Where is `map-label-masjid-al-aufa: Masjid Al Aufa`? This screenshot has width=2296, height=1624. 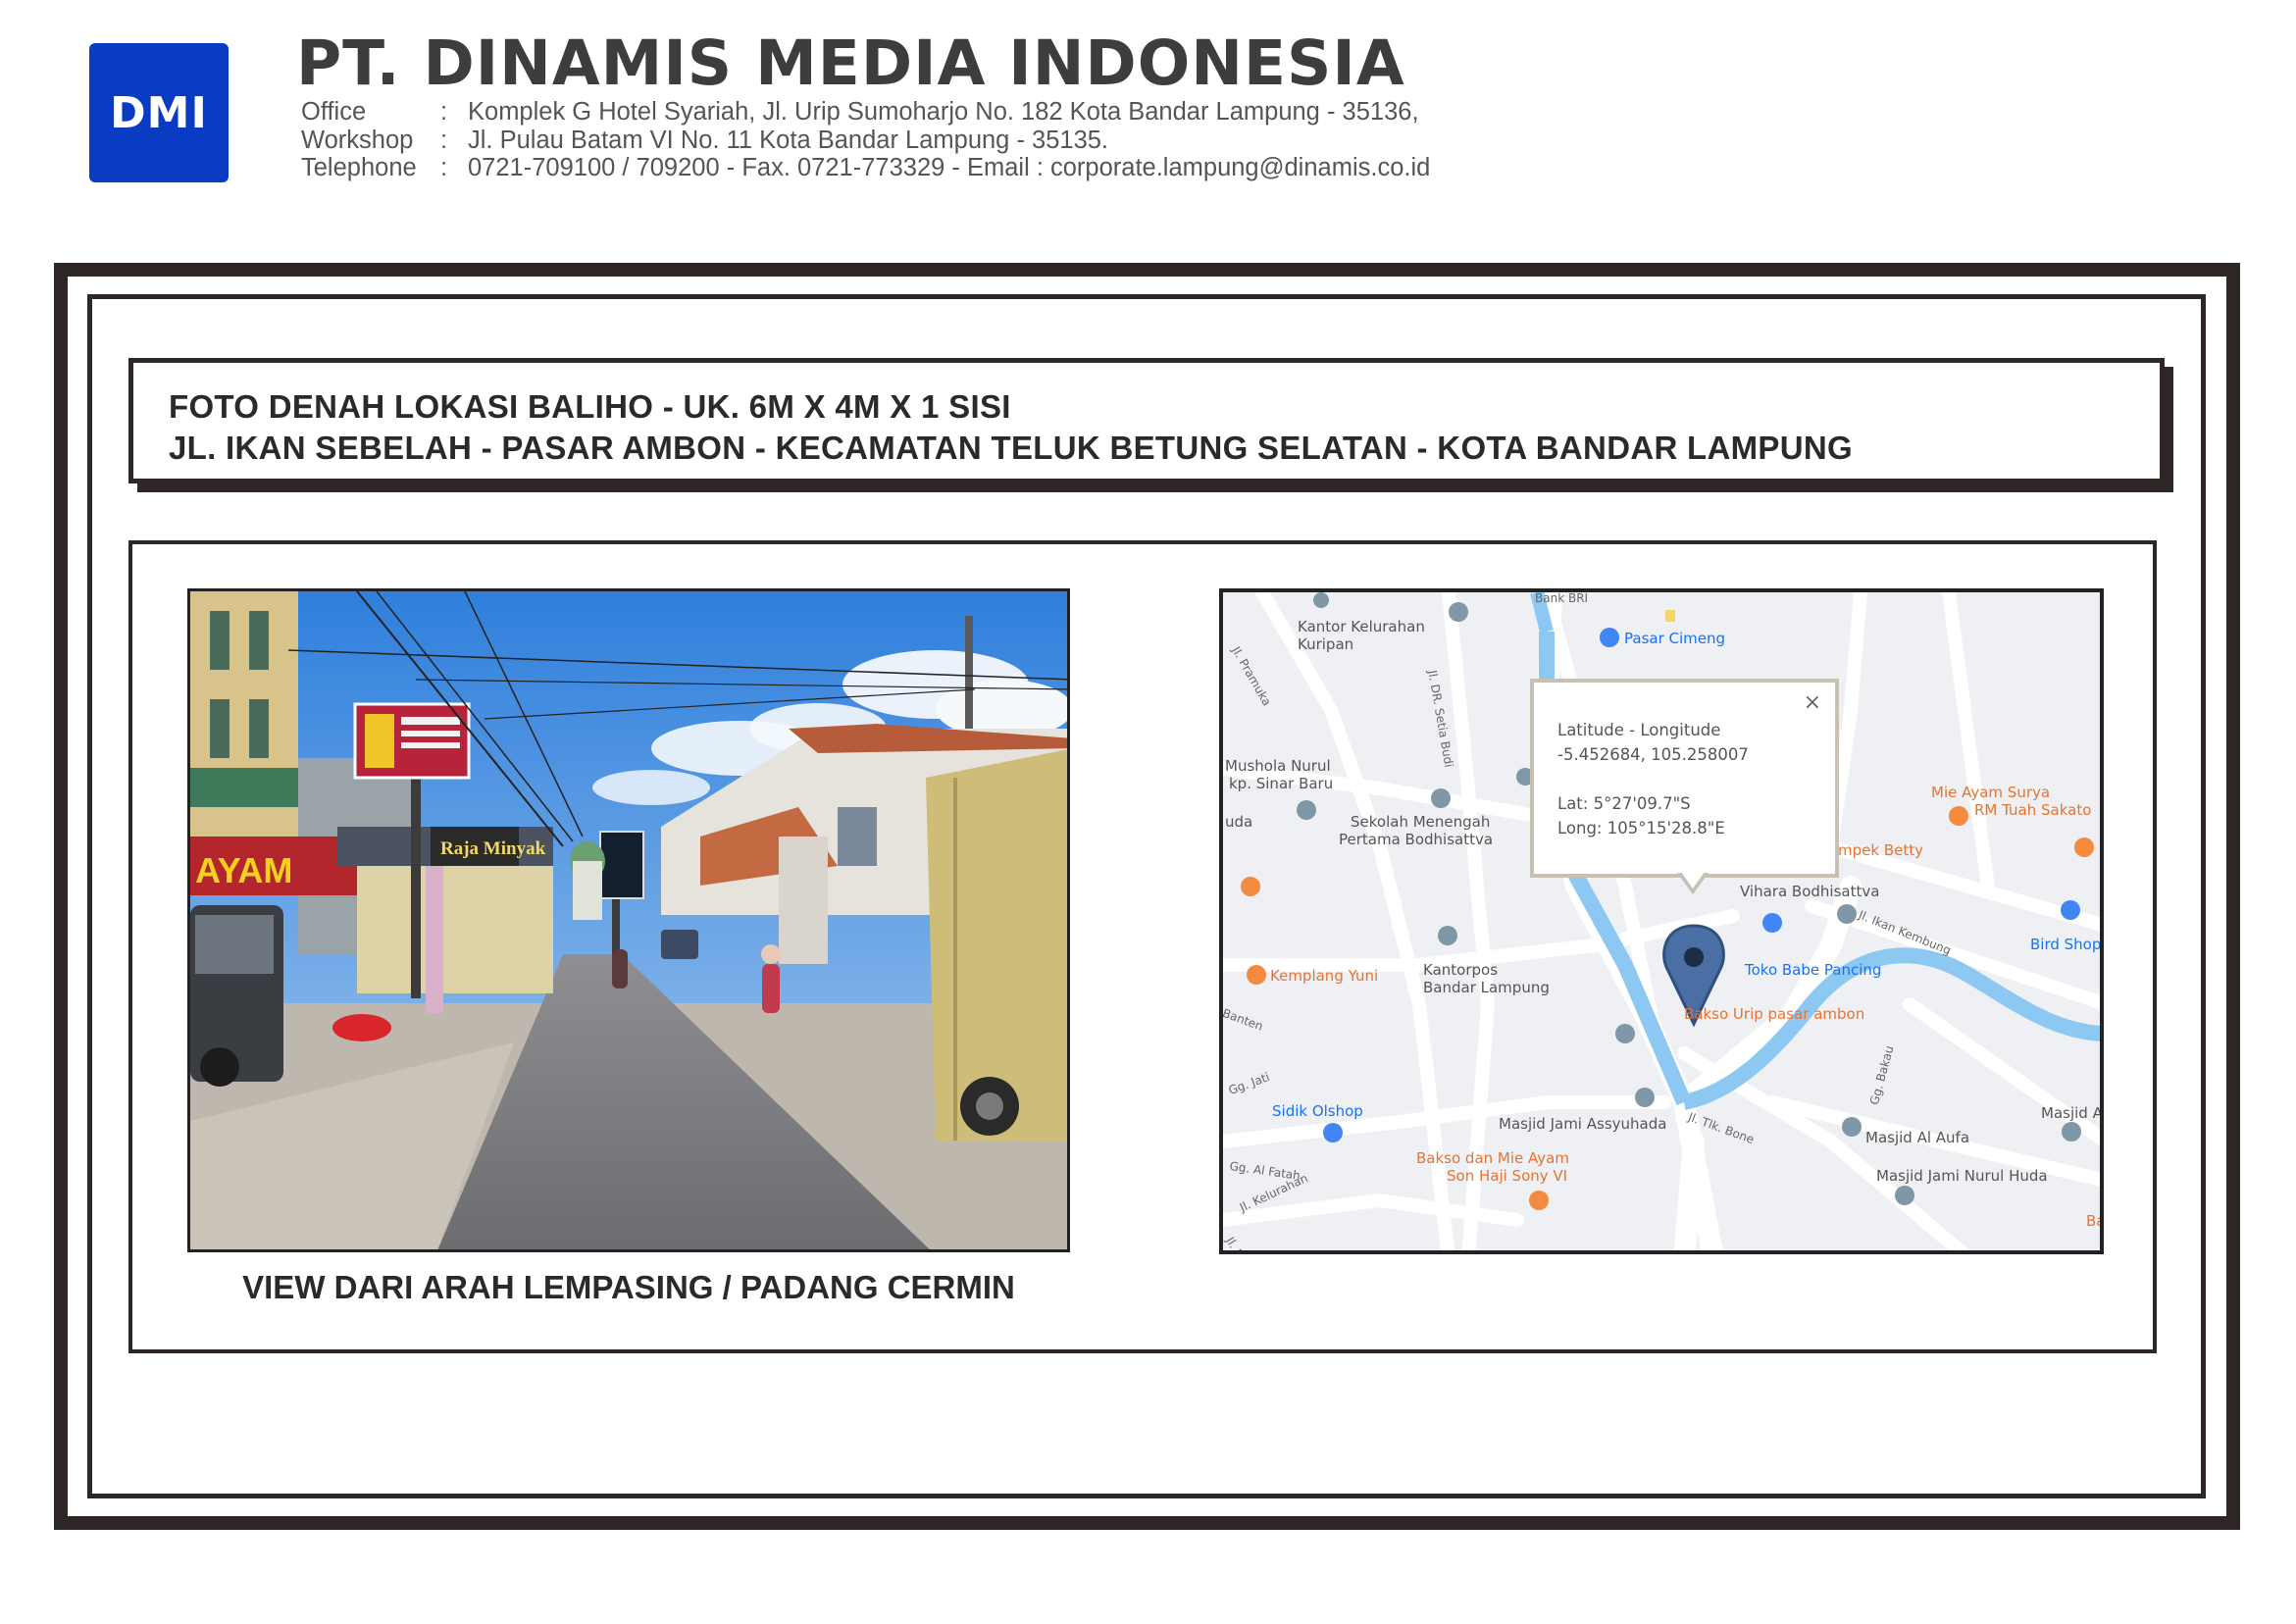
map-label-masjid-al-aufa: Masjid Al Aufa is located at coordinates (1917, 1137).